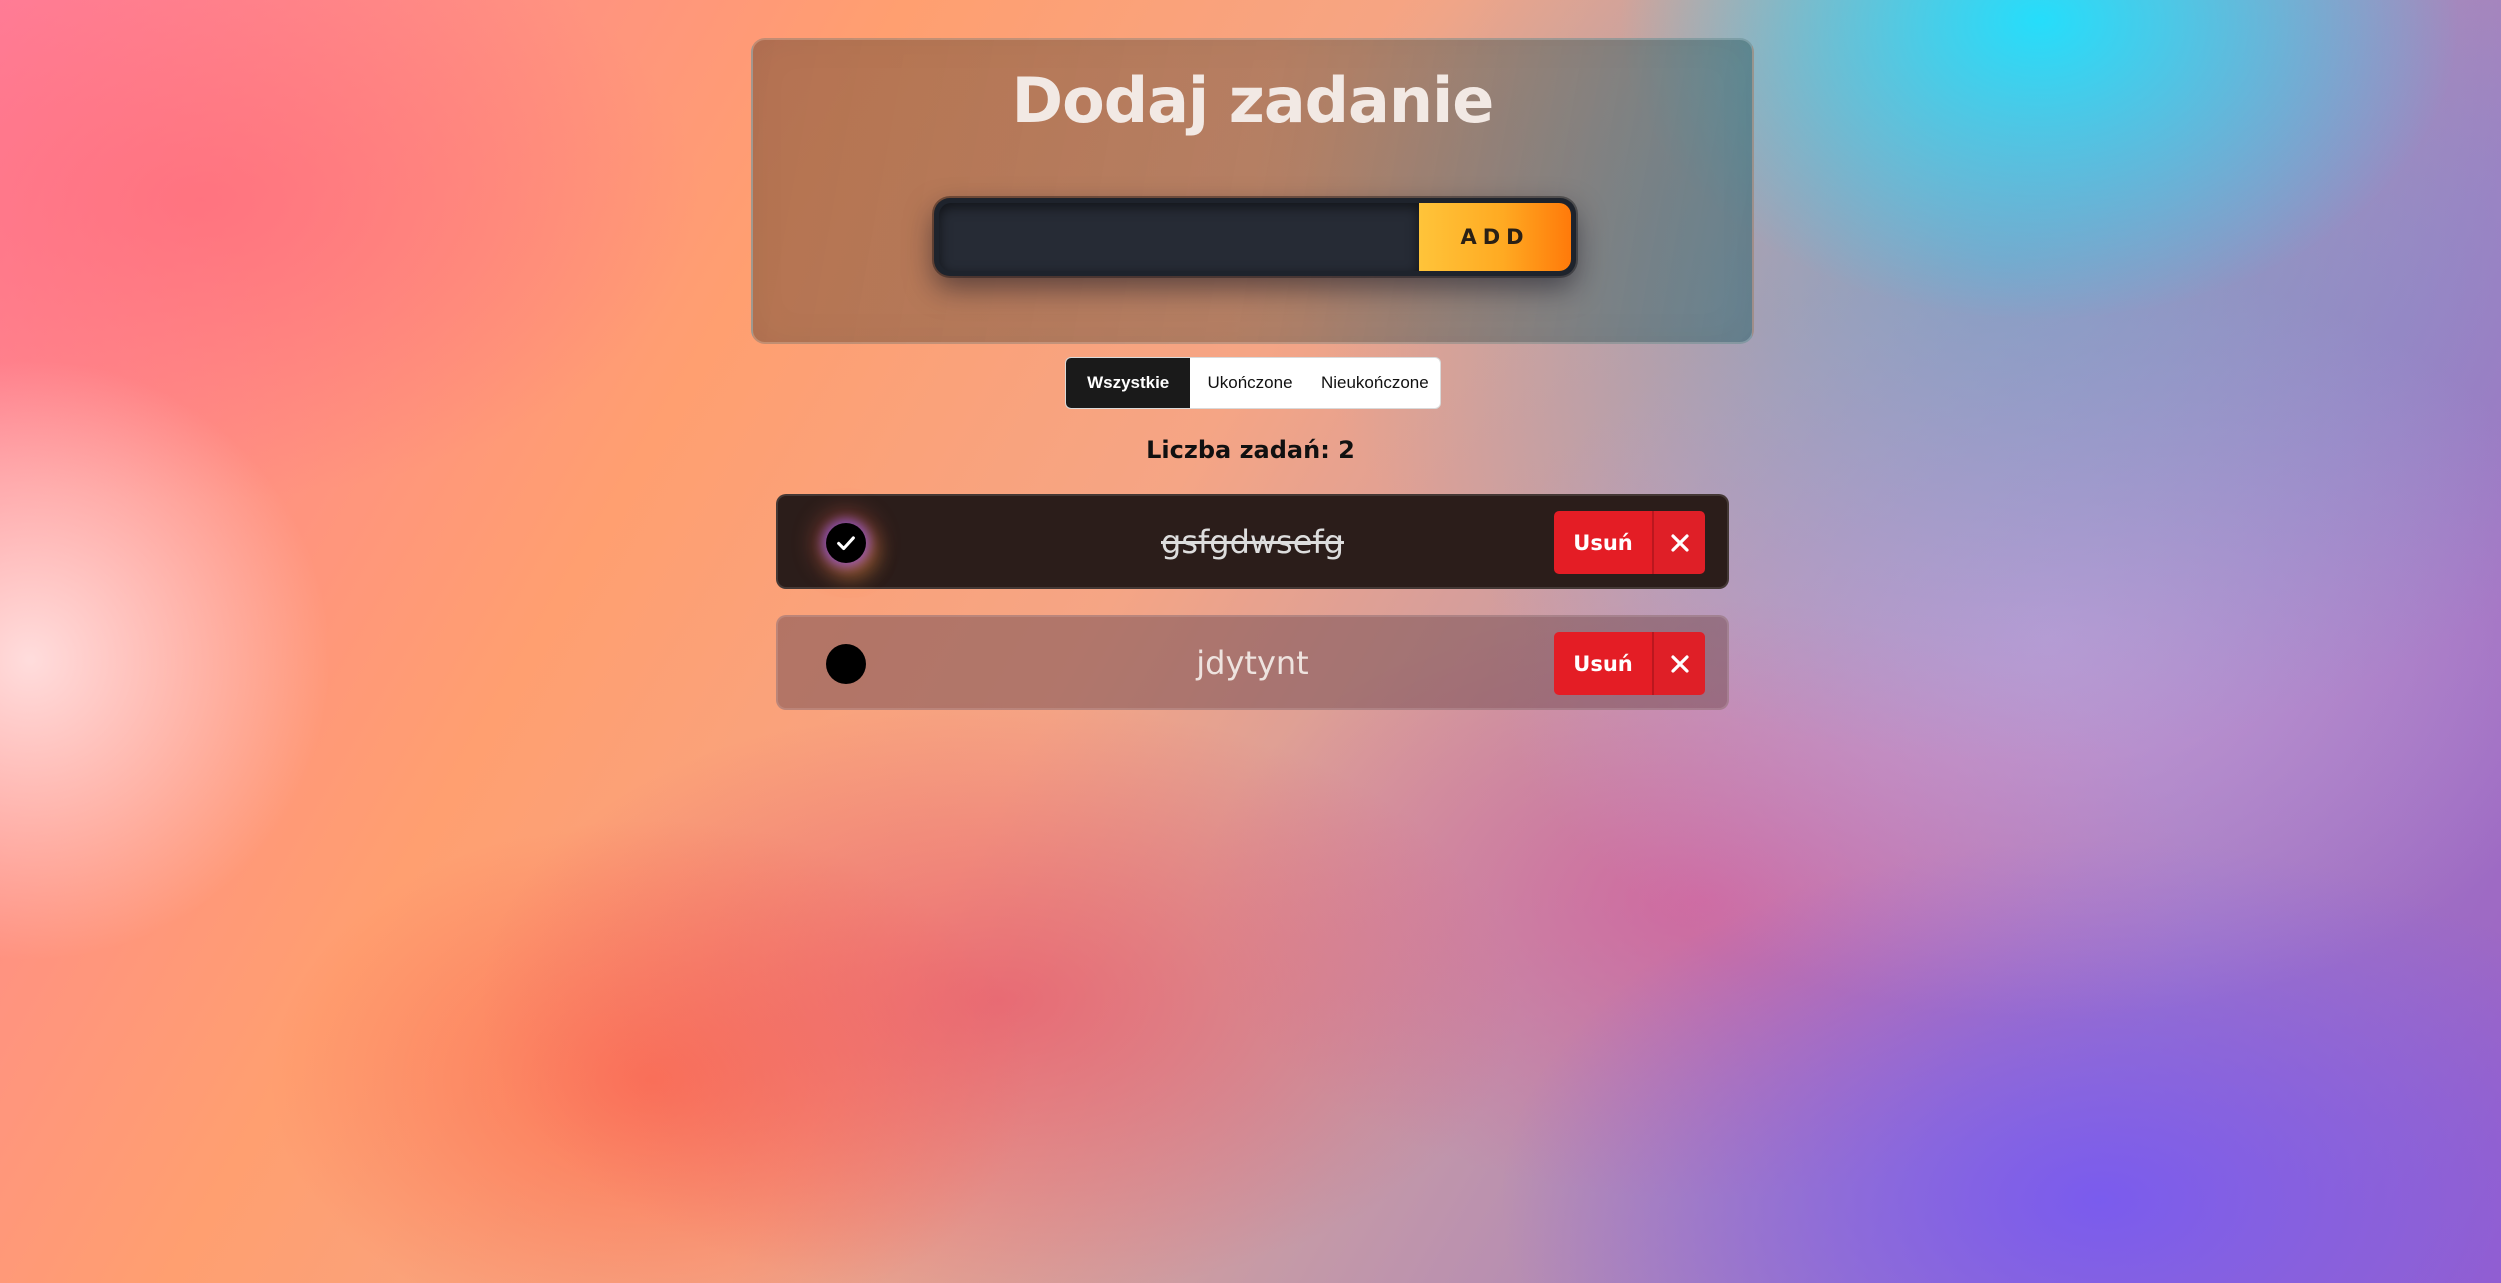  Describe the element at coordinates (1252, 541) in the screenshot. I see `task-item: gsfgdwsefg Usuń` at that location.